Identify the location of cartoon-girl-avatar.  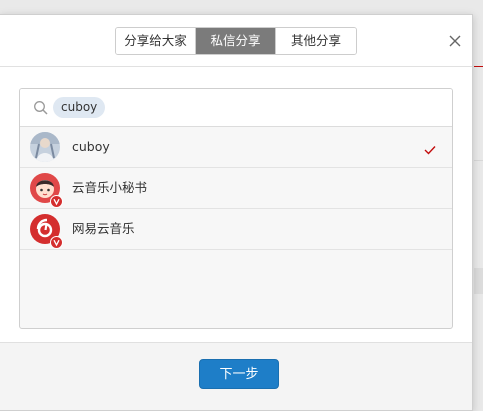
(46, 190).